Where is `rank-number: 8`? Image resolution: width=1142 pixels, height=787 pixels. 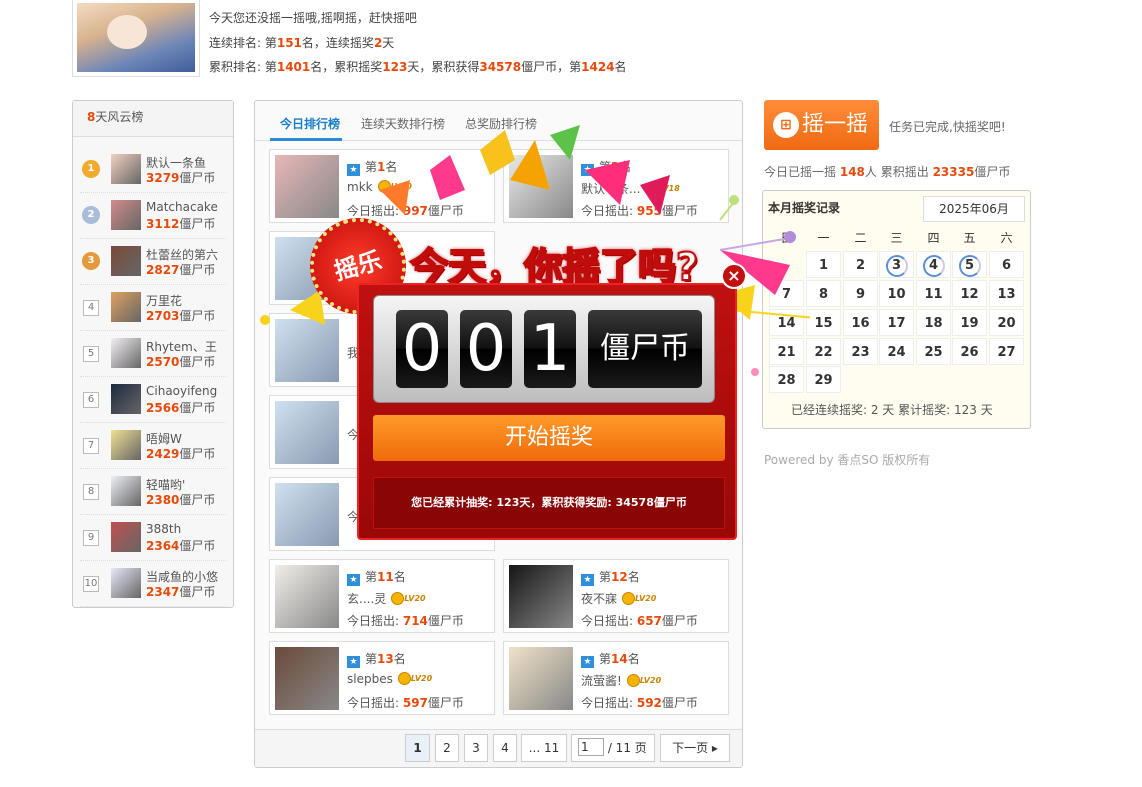
rank-number: 8 is located at coordinates (91, 492).